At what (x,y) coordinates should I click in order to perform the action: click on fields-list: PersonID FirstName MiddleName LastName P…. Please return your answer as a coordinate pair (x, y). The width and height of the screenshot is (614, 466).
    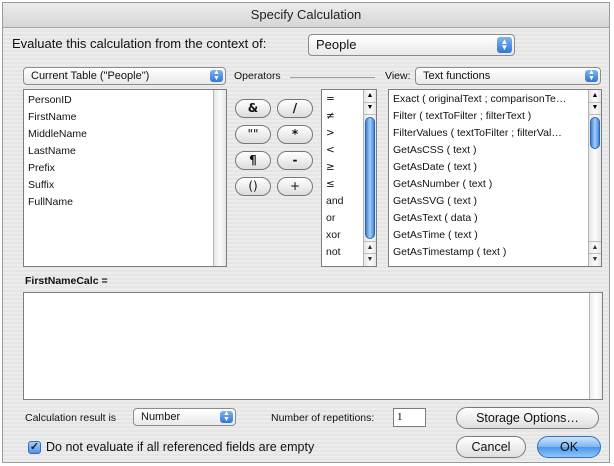
    Looking at the image, I should click on (125, 178).